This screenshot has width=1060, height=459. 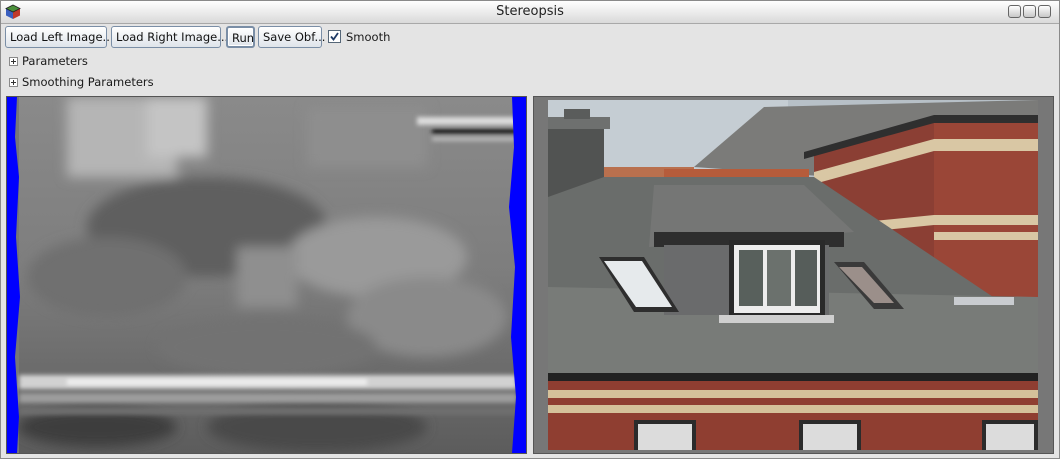 I want to click on checkmark-icon, so click(x=334, y=36).